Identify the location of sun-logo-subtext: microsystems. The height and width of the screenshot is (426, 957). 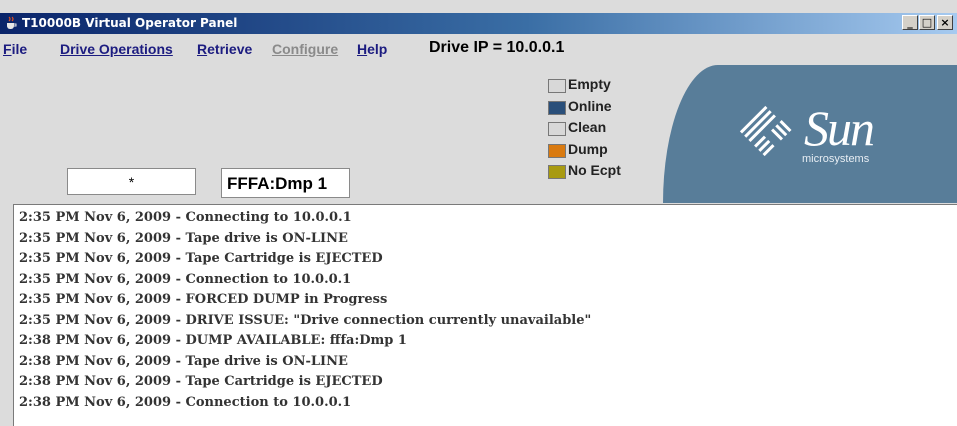
(836, 159).